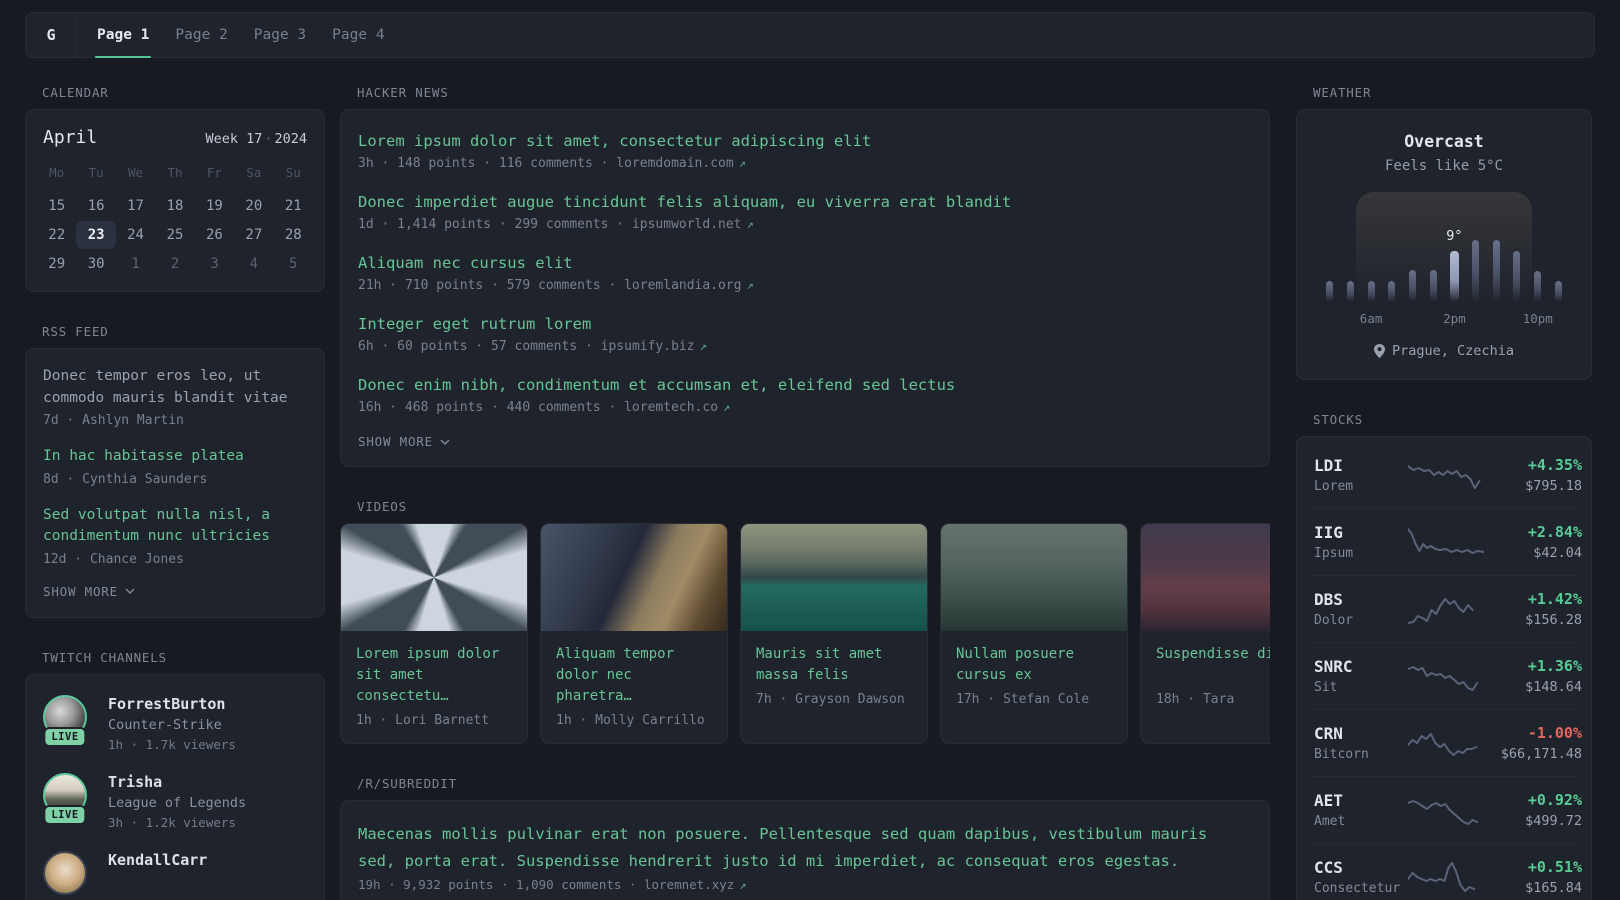 Image resolution: width=1620 pixels, height=900 pixels. What do you see at coordinates (1454, 276) in the screenshot?
I see `weather-bar-slot` at bounding box center [1454, 276].